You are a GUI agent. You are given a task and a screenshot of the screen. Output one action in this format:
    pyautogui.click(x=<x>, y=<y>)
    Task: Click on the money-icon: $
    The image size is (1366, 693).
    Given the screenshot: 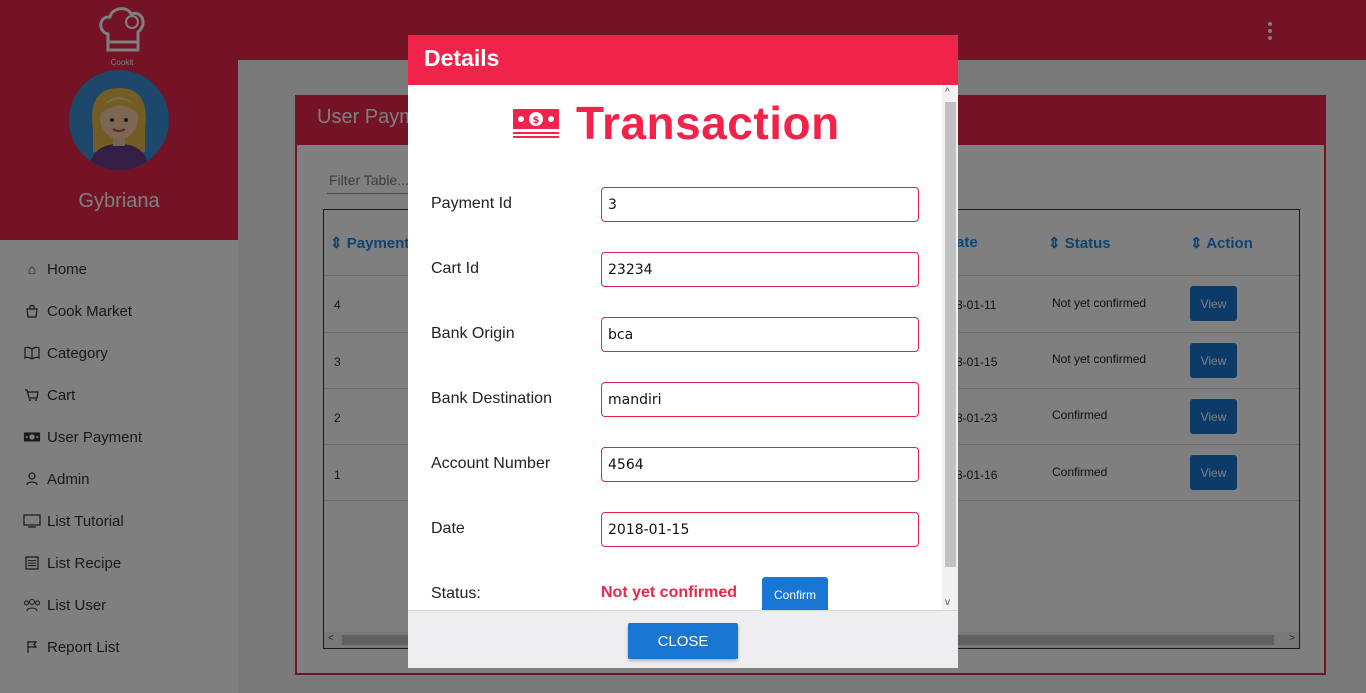 What is the action you would take?
    pyautogui.click(x=536, y=123)
    